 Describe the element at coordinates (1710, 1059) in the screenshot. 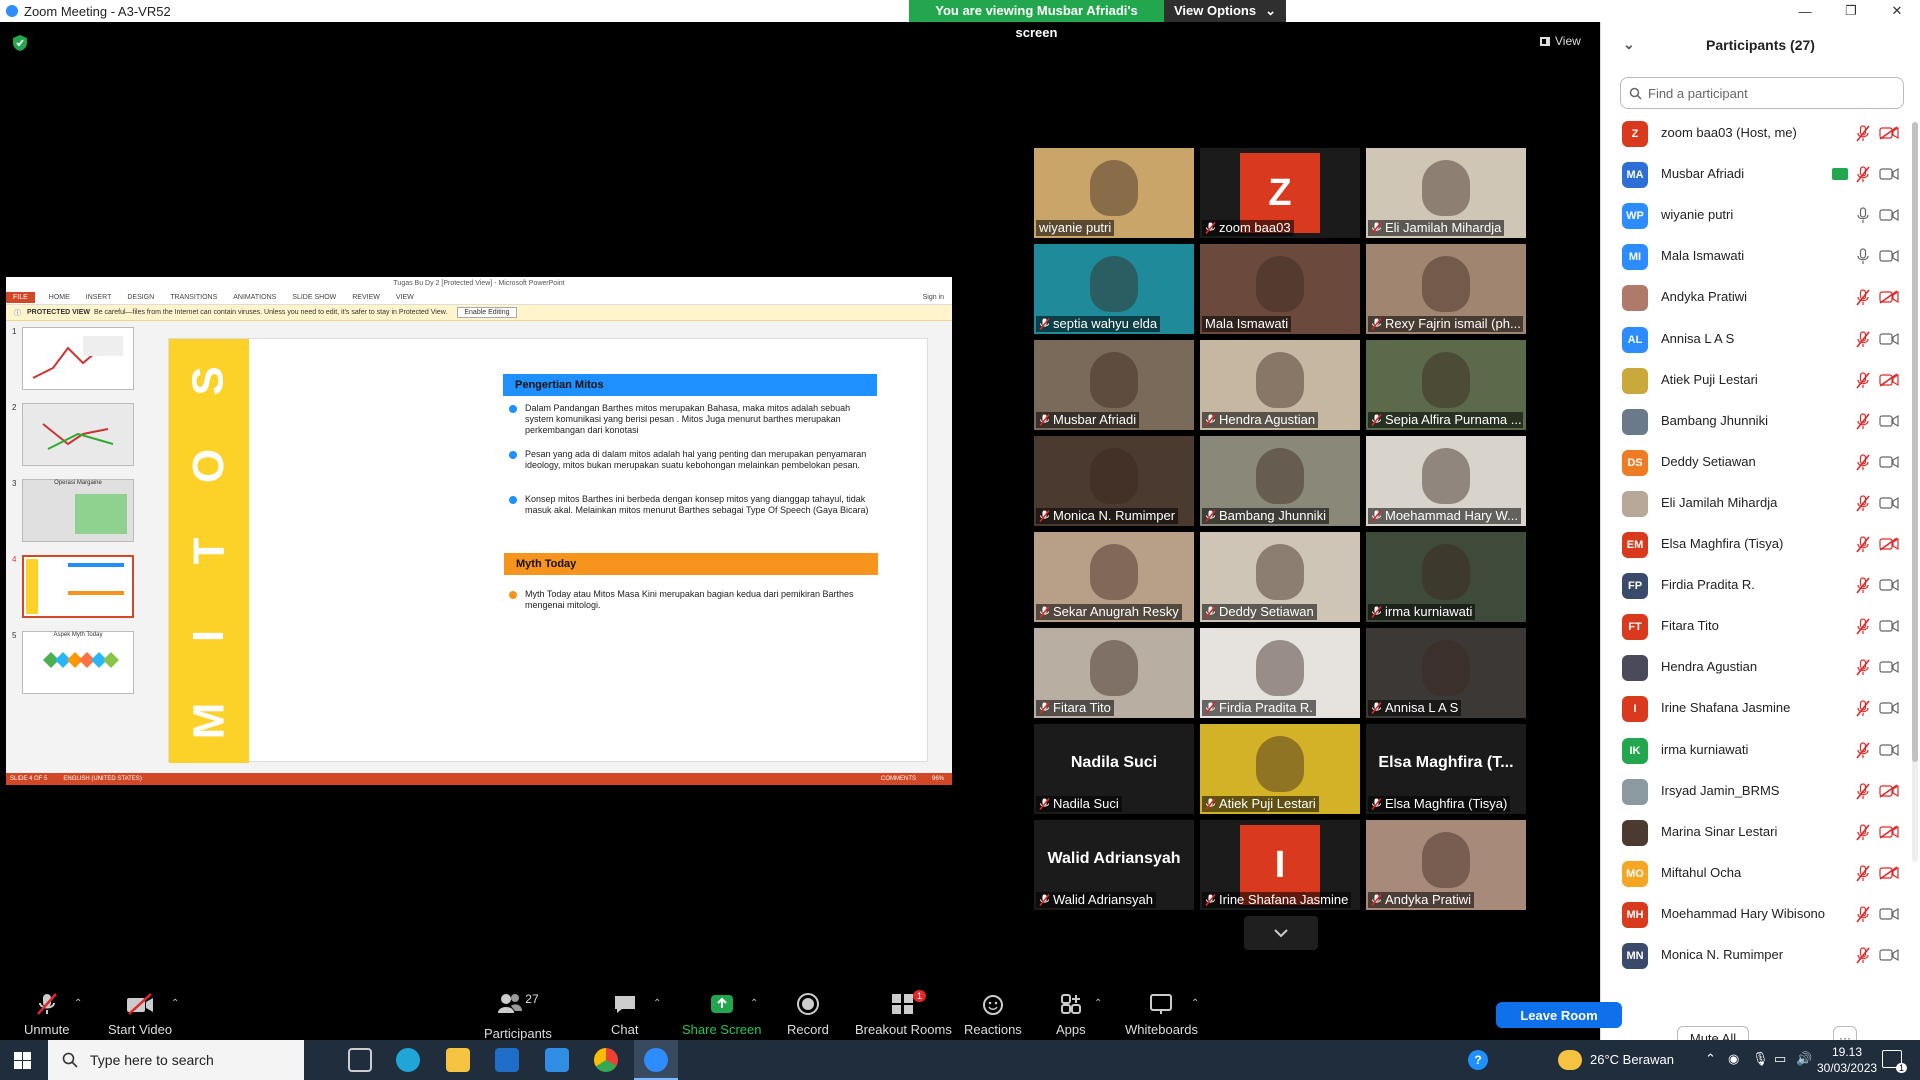

I see `tray-chevron-icon: ⌃` at that location.